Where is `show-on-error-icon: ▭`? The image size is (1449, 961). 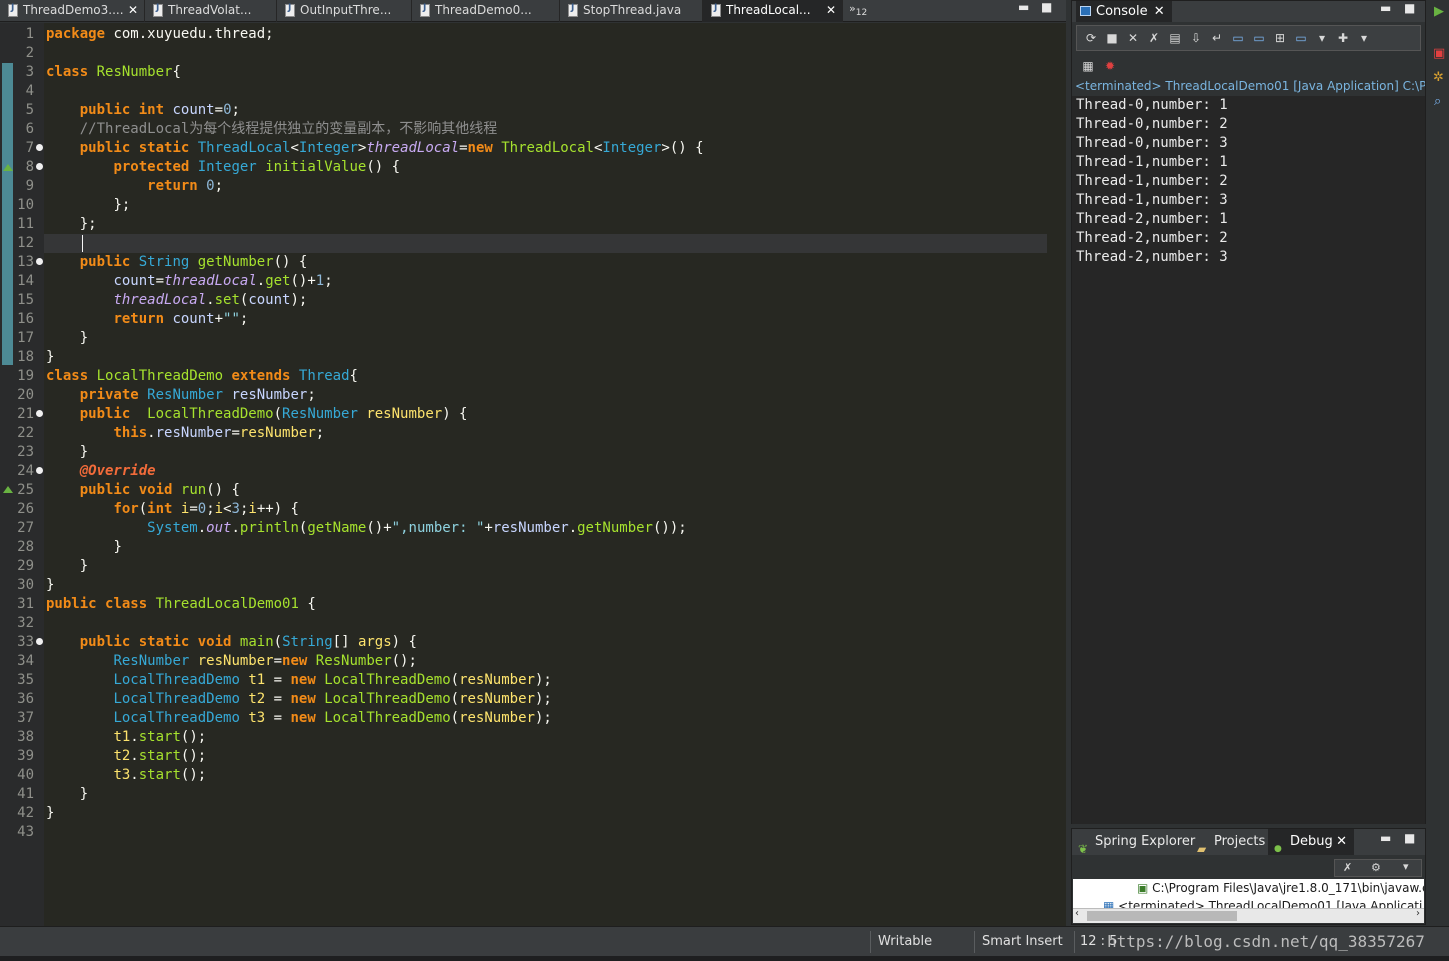
show-on-error-icon: ▭ is located at coordinates (1259, 38).